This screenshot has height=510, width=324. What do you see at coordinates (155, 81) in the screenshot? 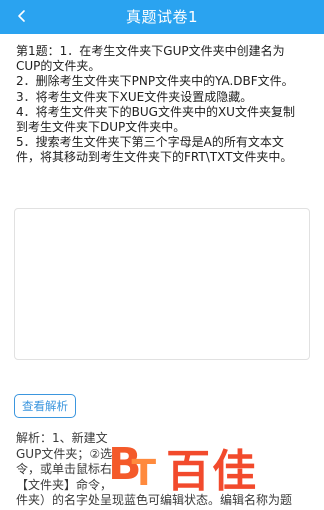
I see `question-line: 2．删除考生文件夹下PNP文件夹中的YA.DBF文件。` at bounding box center [155, 81].